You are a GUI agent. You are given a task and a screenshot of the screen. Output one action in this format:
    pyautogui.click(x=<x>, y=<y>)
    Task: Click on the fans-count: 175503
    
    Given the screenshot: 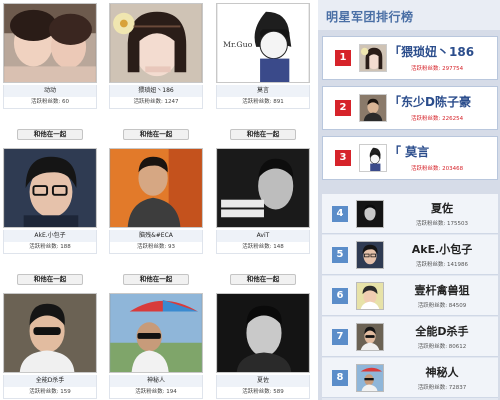 What is the action you would take?
    pyautogui.click(x=458, y=224)
    